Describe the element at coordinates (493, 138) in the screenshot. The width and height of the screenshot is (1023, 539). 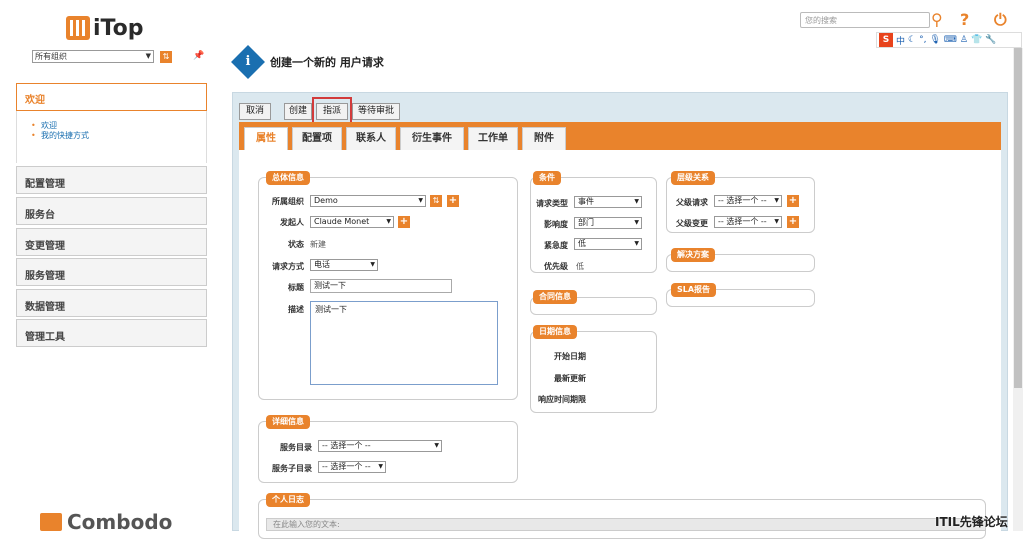
I see `tab-workorders: 工作单` at that location.